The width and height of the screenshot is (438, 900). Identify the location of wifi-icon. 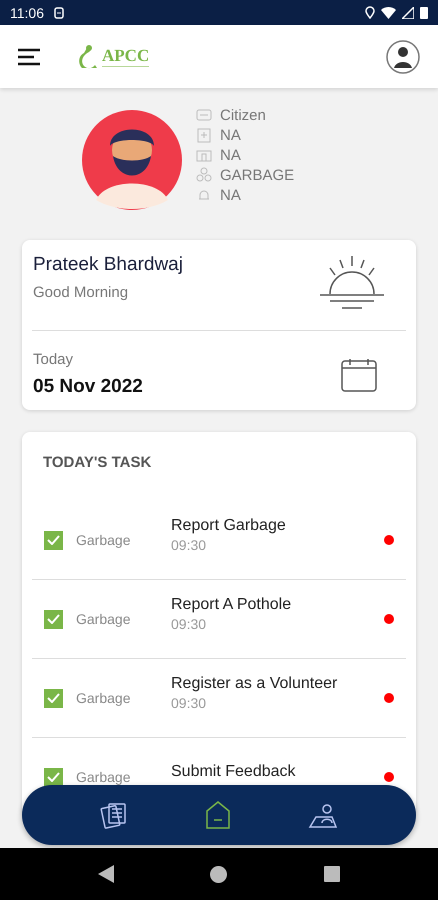
(388, 12).